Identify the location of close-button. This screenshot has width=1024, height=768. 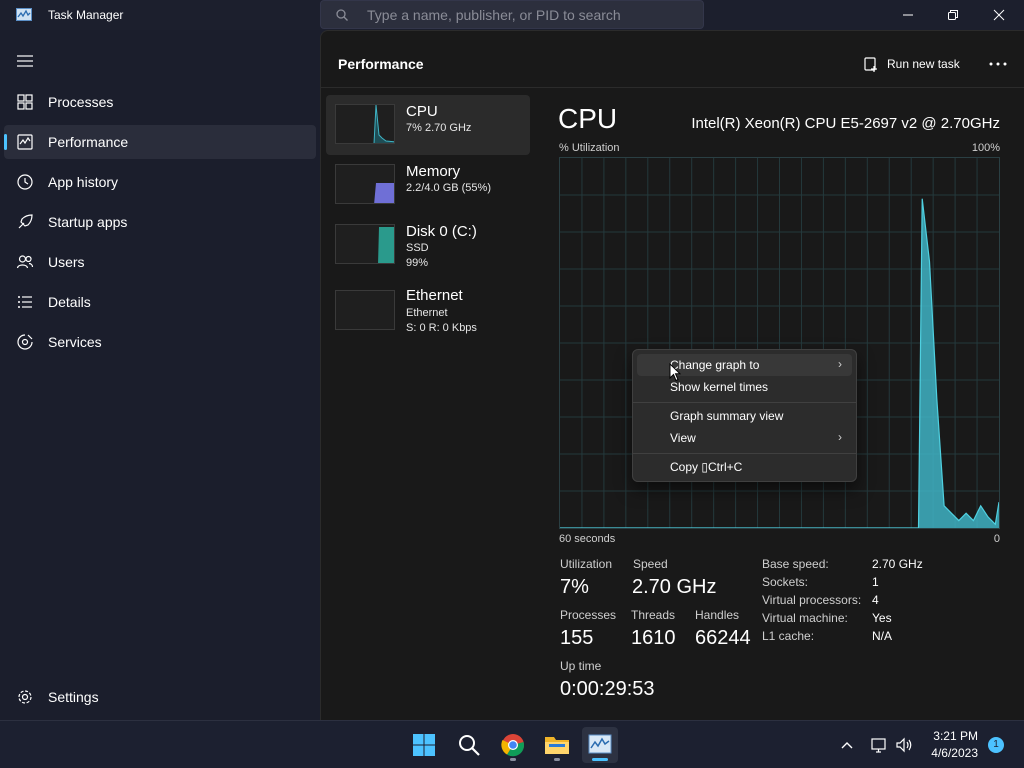
(999, 15).